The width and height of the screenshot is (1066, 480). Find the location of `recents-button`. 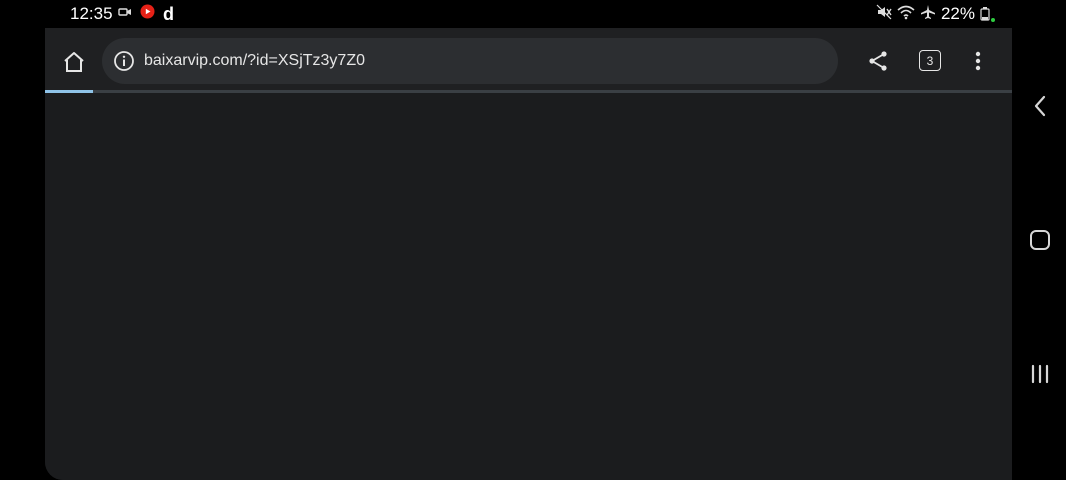

recents-button is located at coordinates (1040, 374).